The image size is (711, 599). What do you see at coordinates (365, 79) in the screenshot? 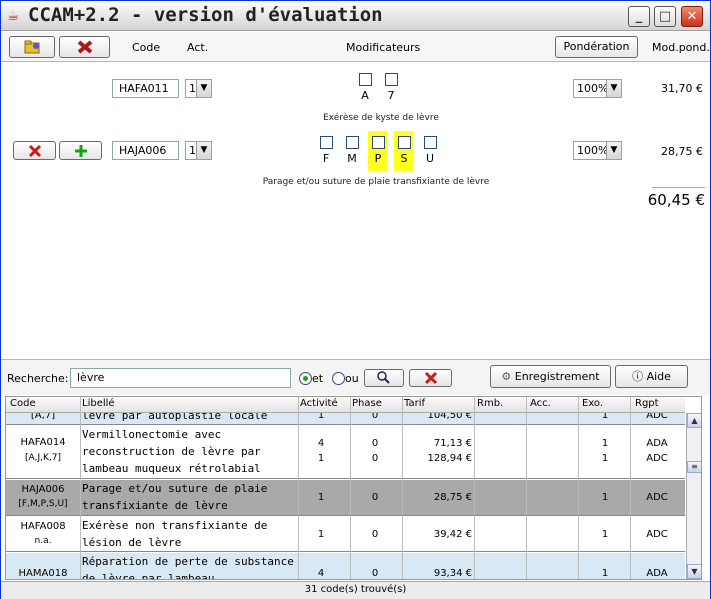
I see `modifier-checkbox-a` at bounding box center [365, 79].